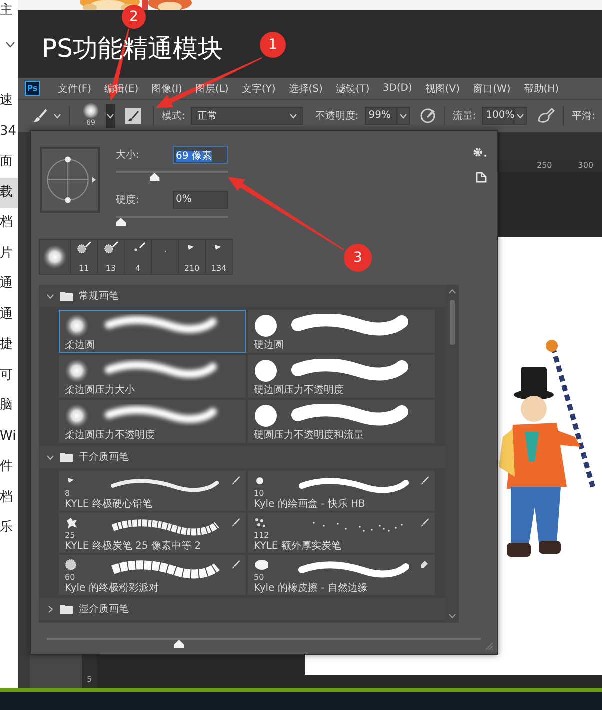  Describe the element at coordinates (9, 375) in the screenshot. I see `nav-item: 可` at that location.